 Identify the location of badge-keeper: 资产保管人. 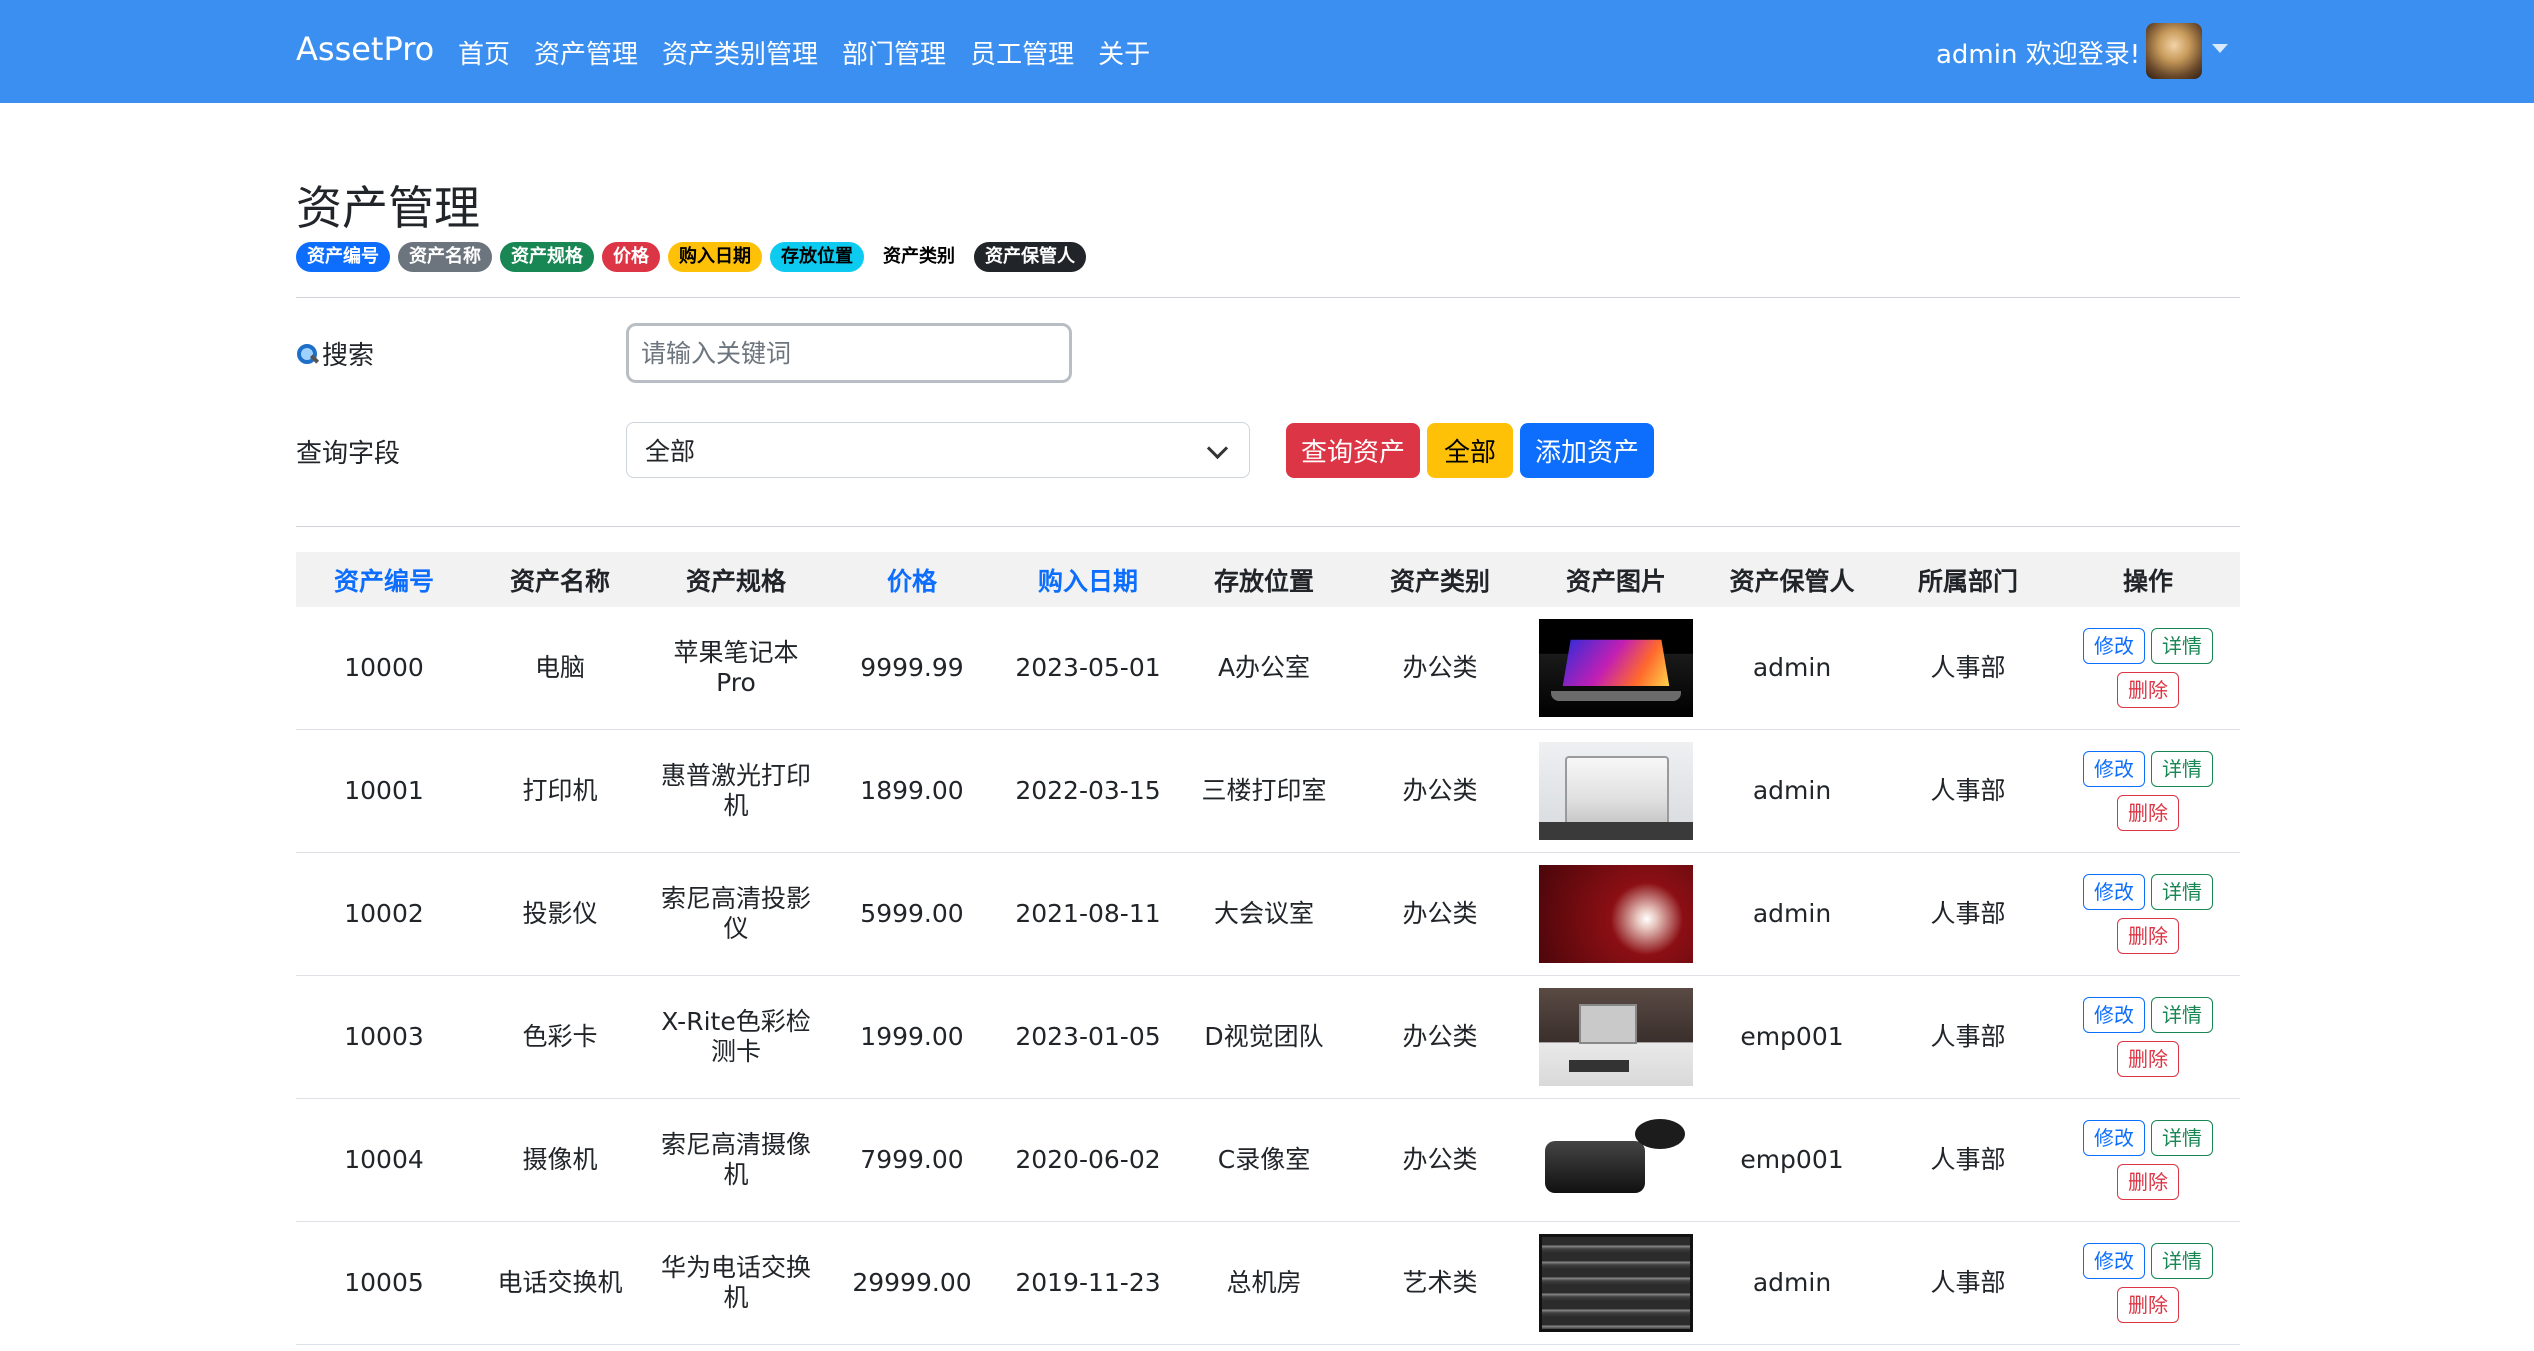
(1030, 257).